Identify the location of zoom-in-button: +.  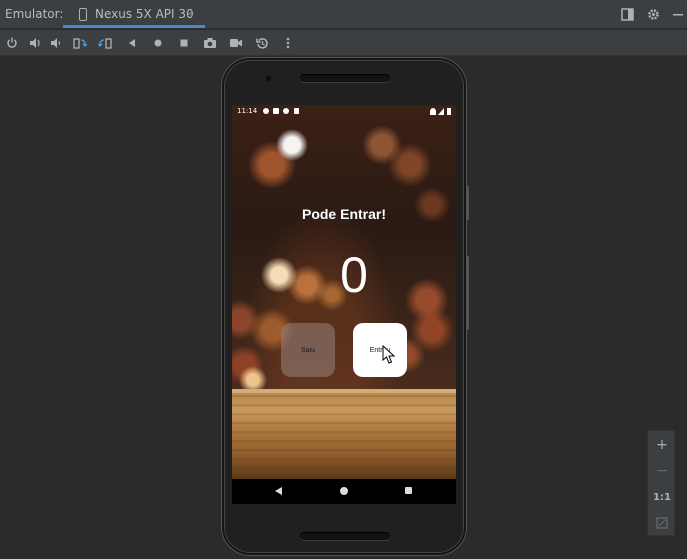
(662, 445).